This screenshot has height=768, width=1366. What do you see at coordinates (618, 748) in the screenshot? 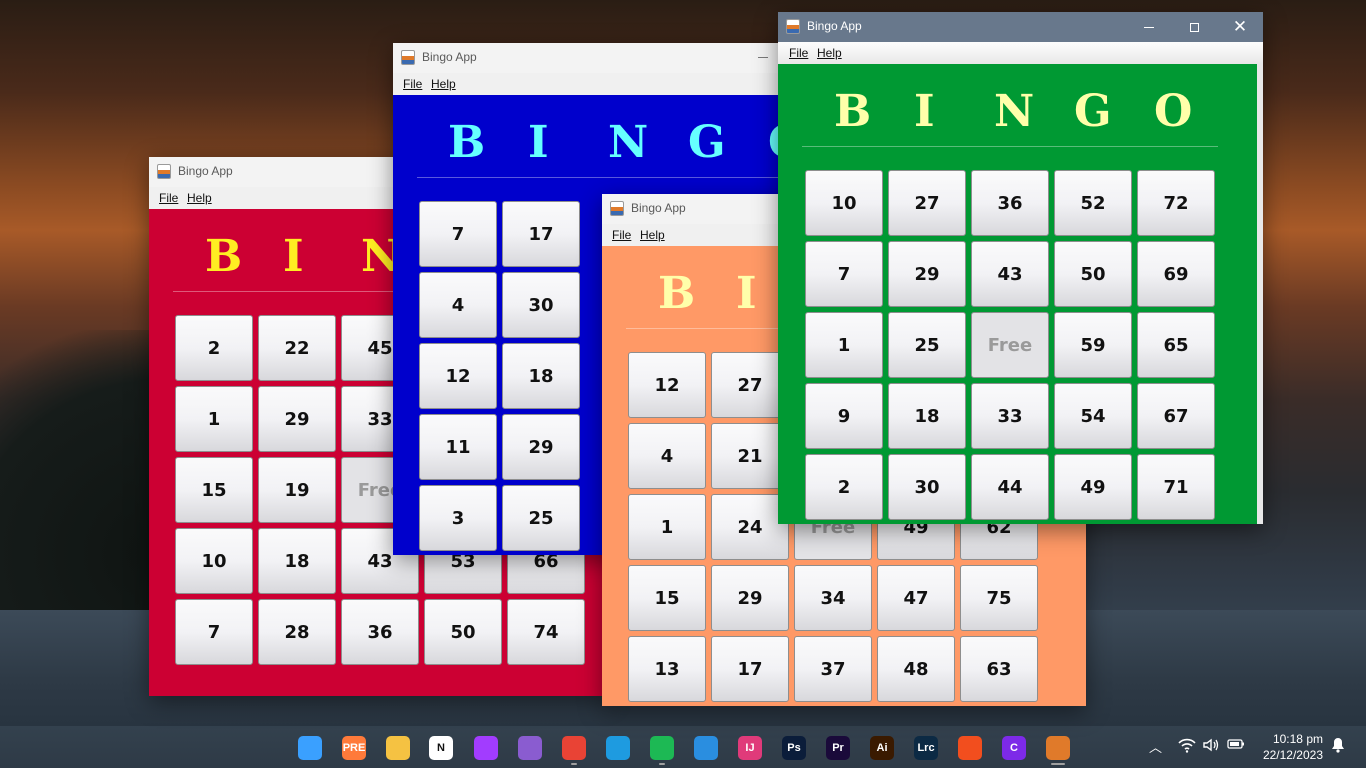
I see `edge-icon` at bounding box center [618, 748].